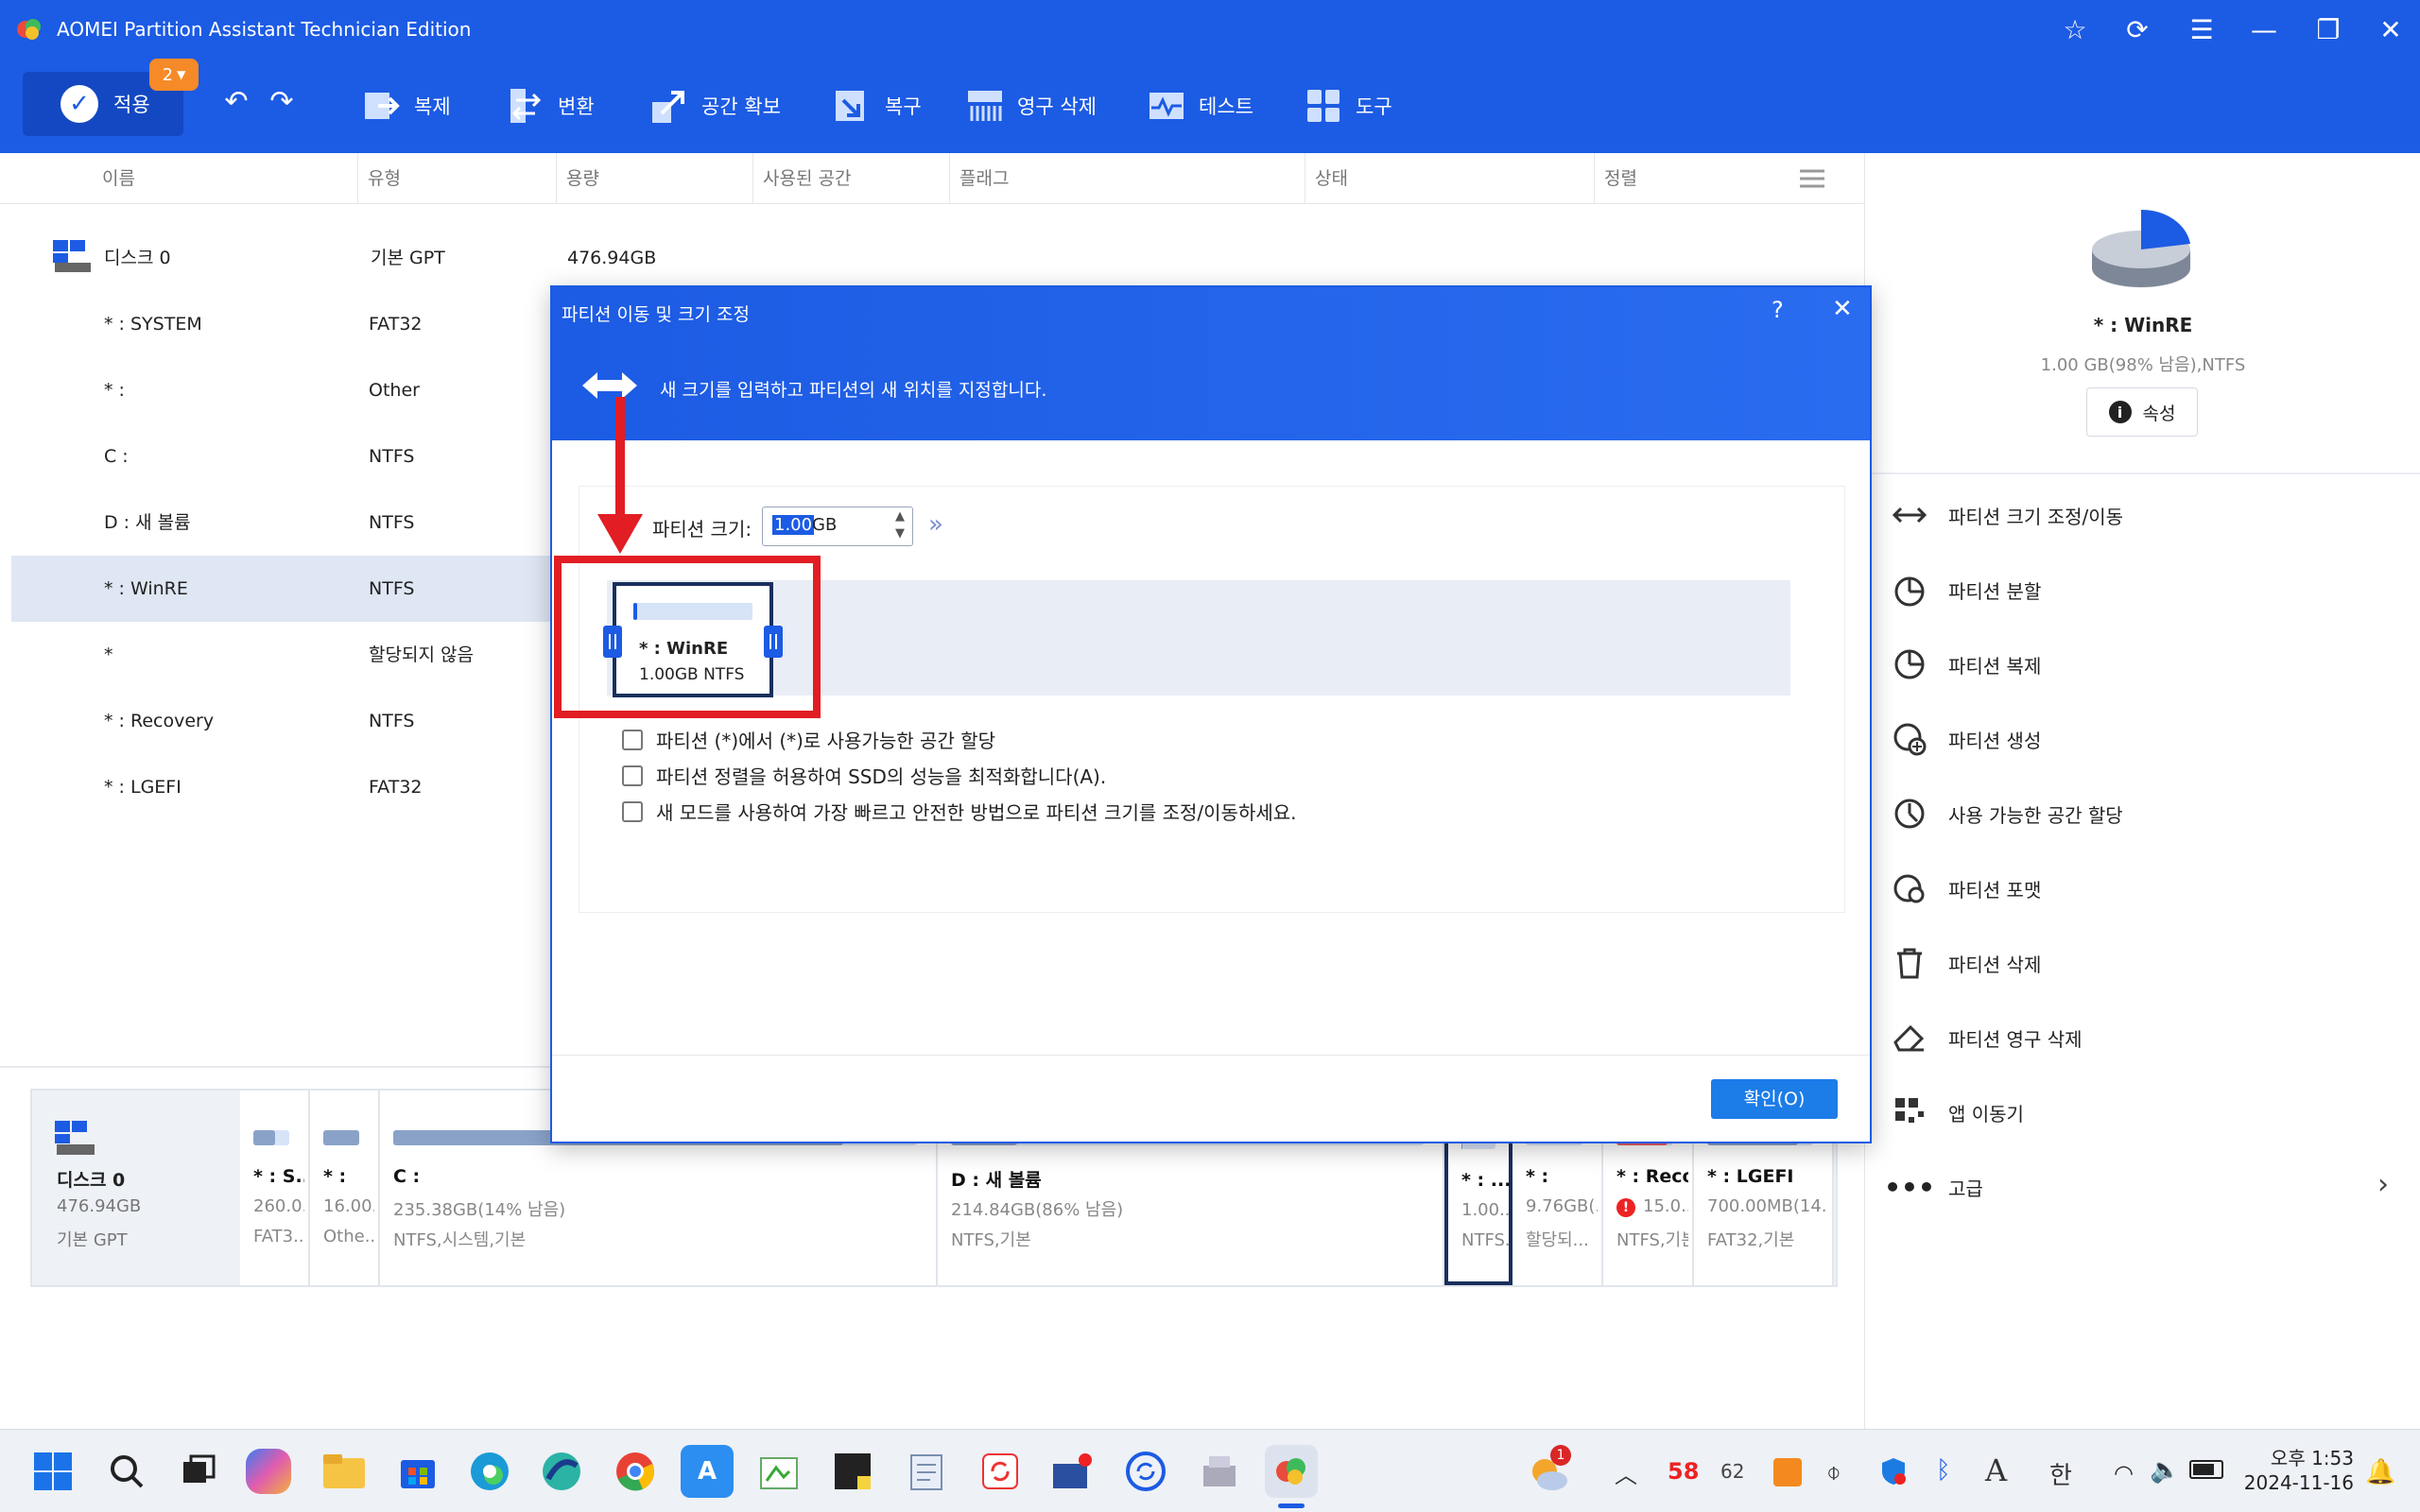 Image resolution: width=2420 pixels, height=1512 pixels. What do you see at coordinates (2147, 739) in the screenshot?
I see `op-create: 파티션 생성` at bounding box center [2147, 739].